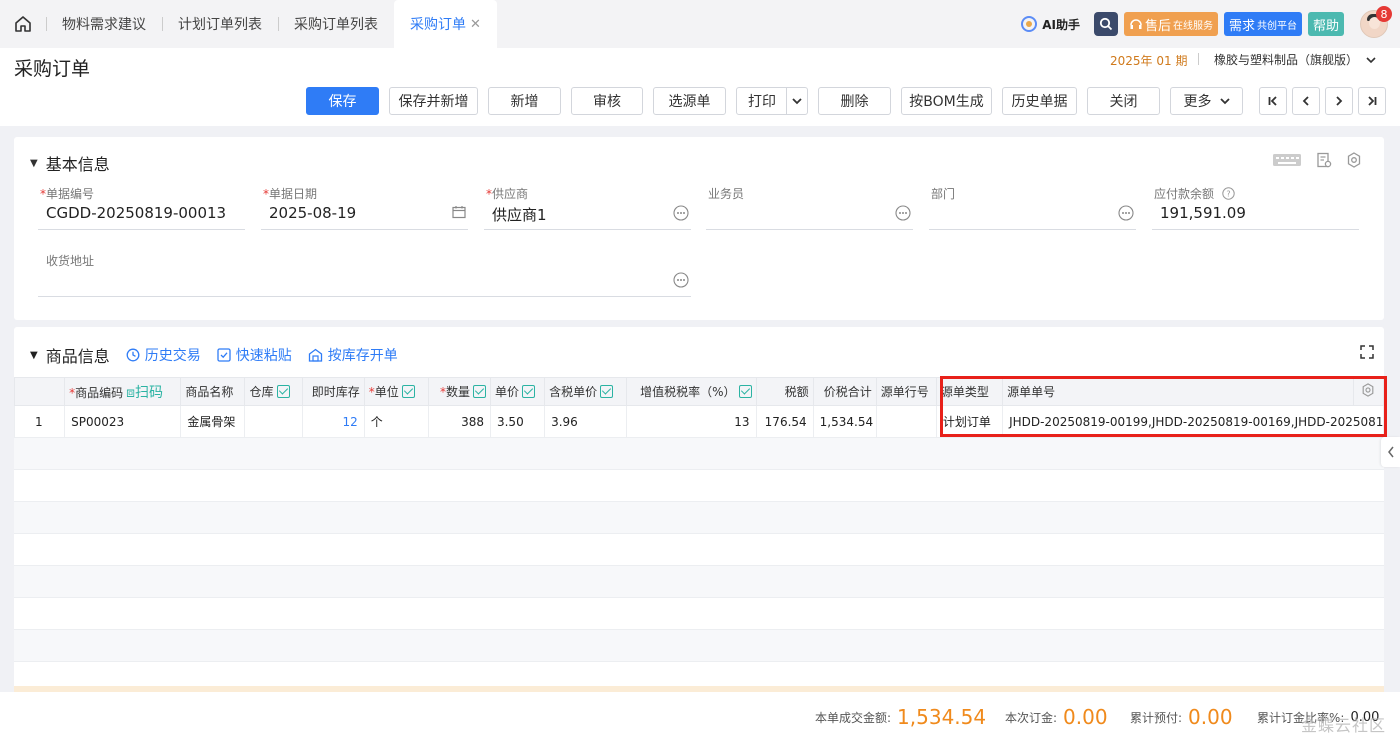 The width and height of the screenshot is (1400, 742). Describe the element at coordinates (23, 24) in the screenshot. I see `home-icon` at that location.